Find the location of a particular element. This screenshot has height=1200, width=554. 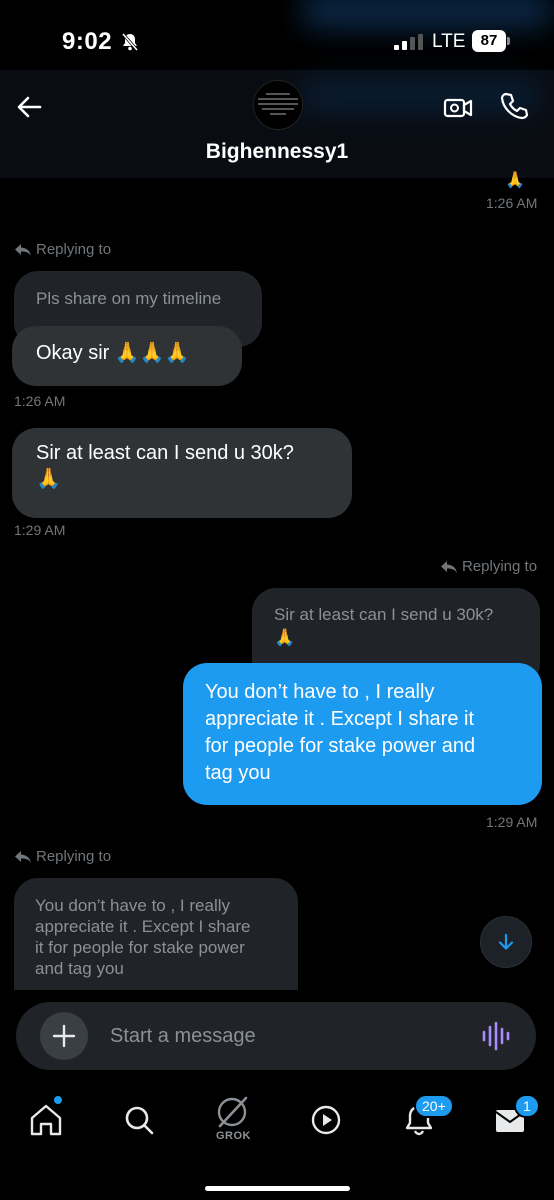

bottom-tab-bar: GROK 20+ 1 is located at coordinates (277, 1141).